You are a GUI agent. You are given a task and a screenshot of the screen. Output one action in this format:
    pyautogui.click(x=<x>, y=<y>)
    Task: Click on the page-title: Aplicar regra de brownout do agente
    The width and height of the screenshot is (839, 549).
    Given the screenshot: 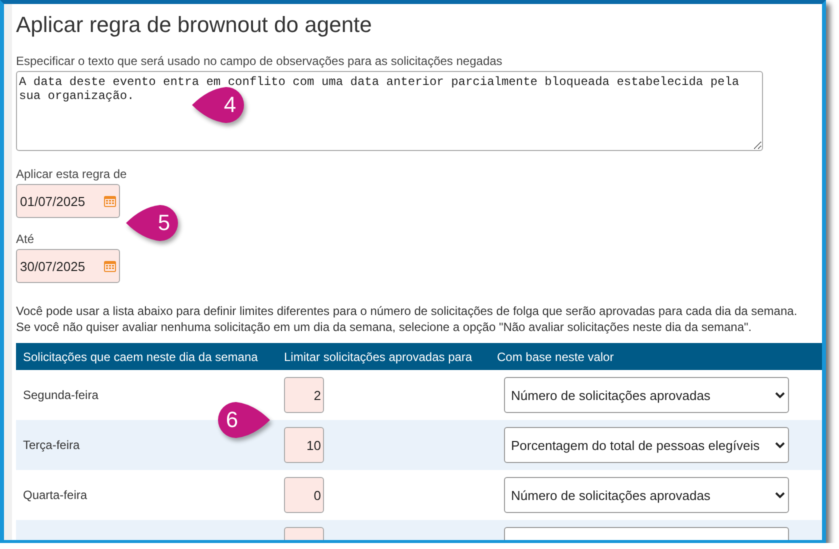 What is the action you would take?
    pyautogui.click(x=194, y=25)
    